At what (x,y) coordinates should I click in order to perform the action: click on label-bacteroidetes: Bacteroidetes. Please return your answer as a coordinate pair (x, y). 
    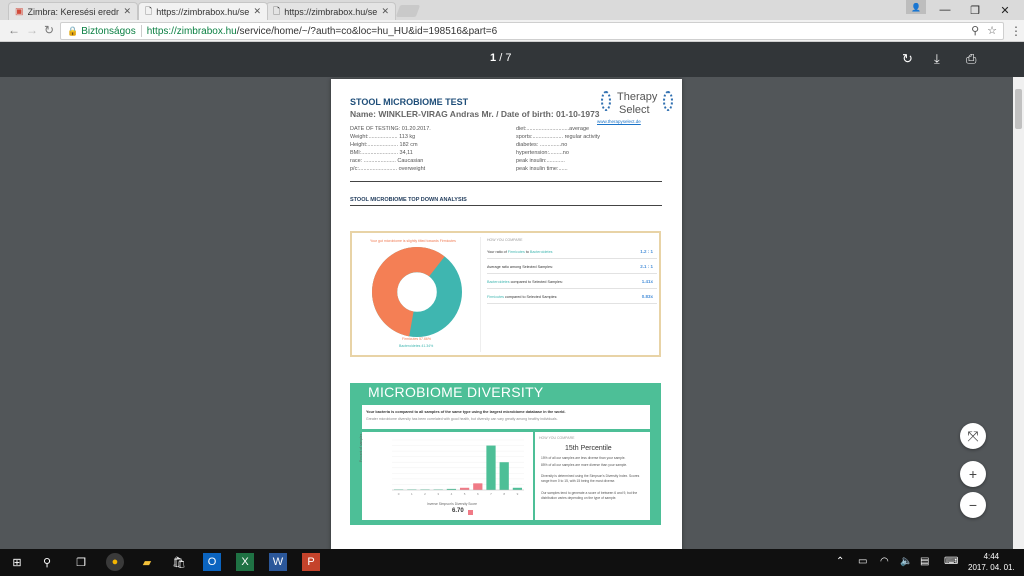
    Looking at the image, I should click on (498, 282).